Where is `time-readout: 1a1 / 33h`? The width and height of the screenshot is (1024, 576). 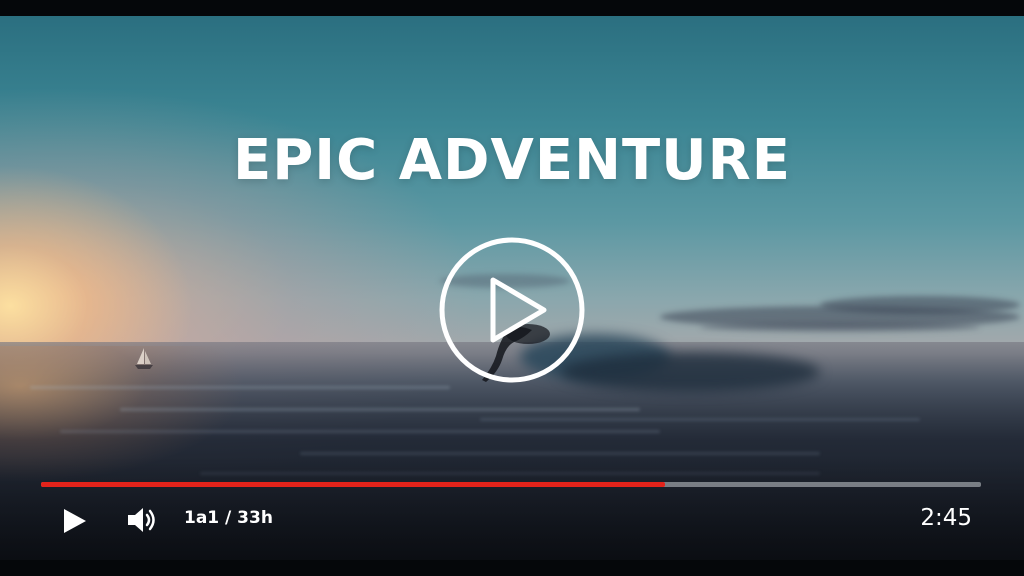
time-readout: 1a1 / 33h is located at coordinates (228, 518).